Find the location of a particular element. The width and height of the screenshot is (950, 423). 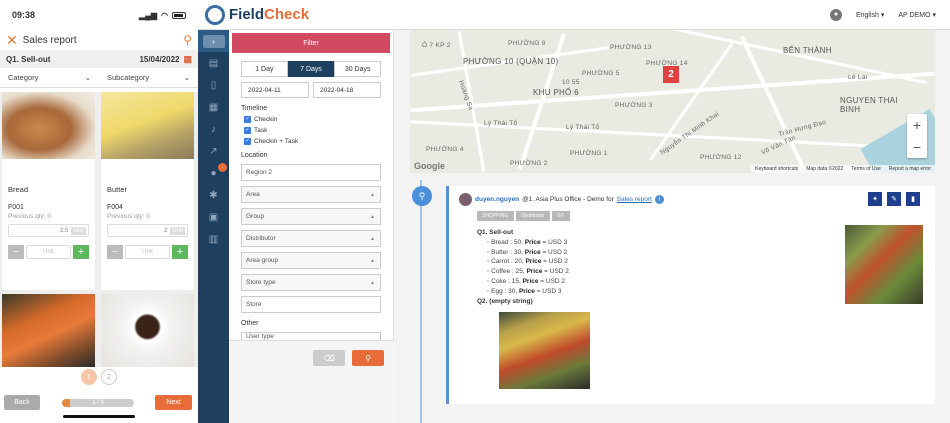

tab-1-day: 1 Day is located at coordinates (264, 69).